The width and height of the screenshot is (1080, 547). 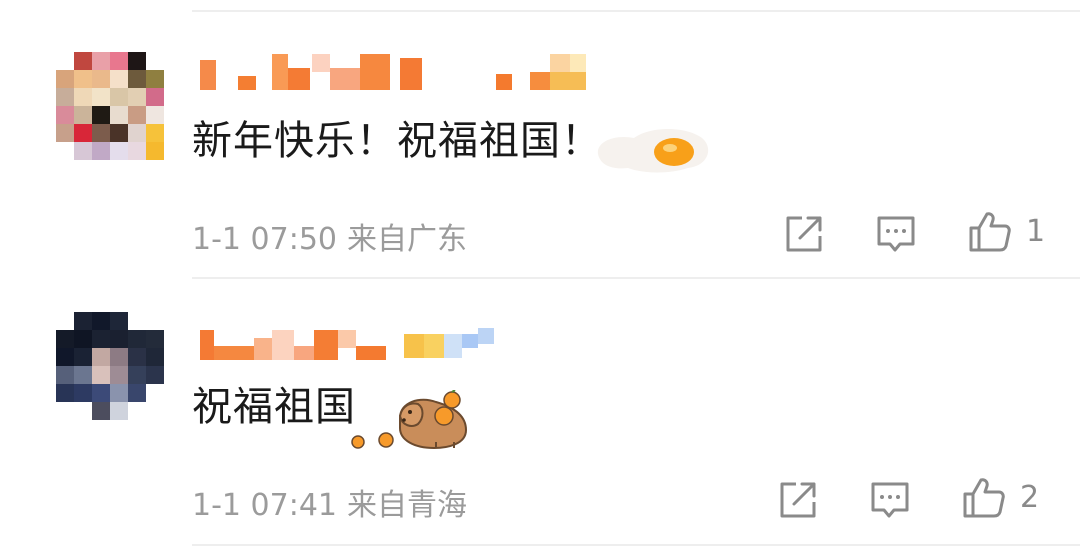 I want to click on comment-meta: 1-1 07:50 来自广东, so click(x=329, y=236).